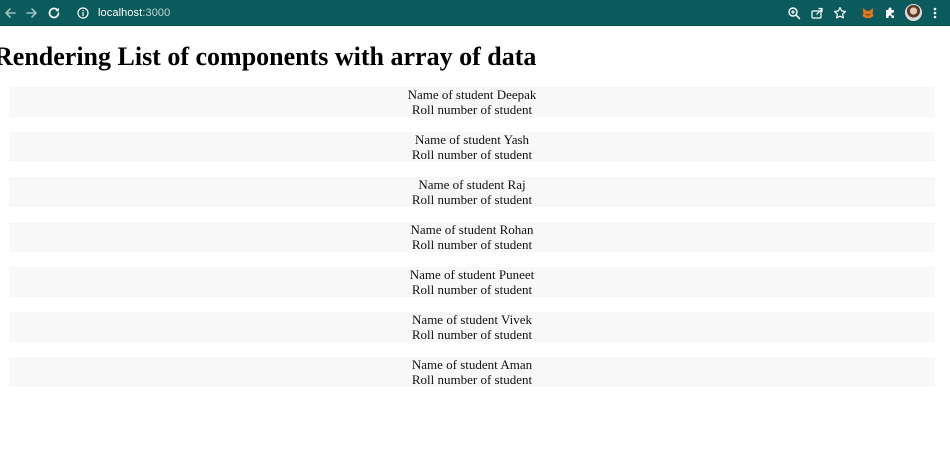 This screenshot has width=950, height=475. I want to click on url-host: localhost, so click(120, 13).